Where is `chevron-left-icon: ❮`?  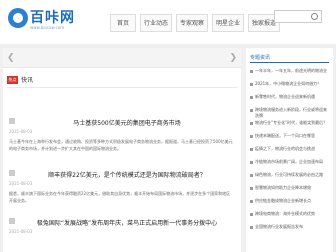 chevron-left-icon: ❮ is located at coordinates (11, 58).